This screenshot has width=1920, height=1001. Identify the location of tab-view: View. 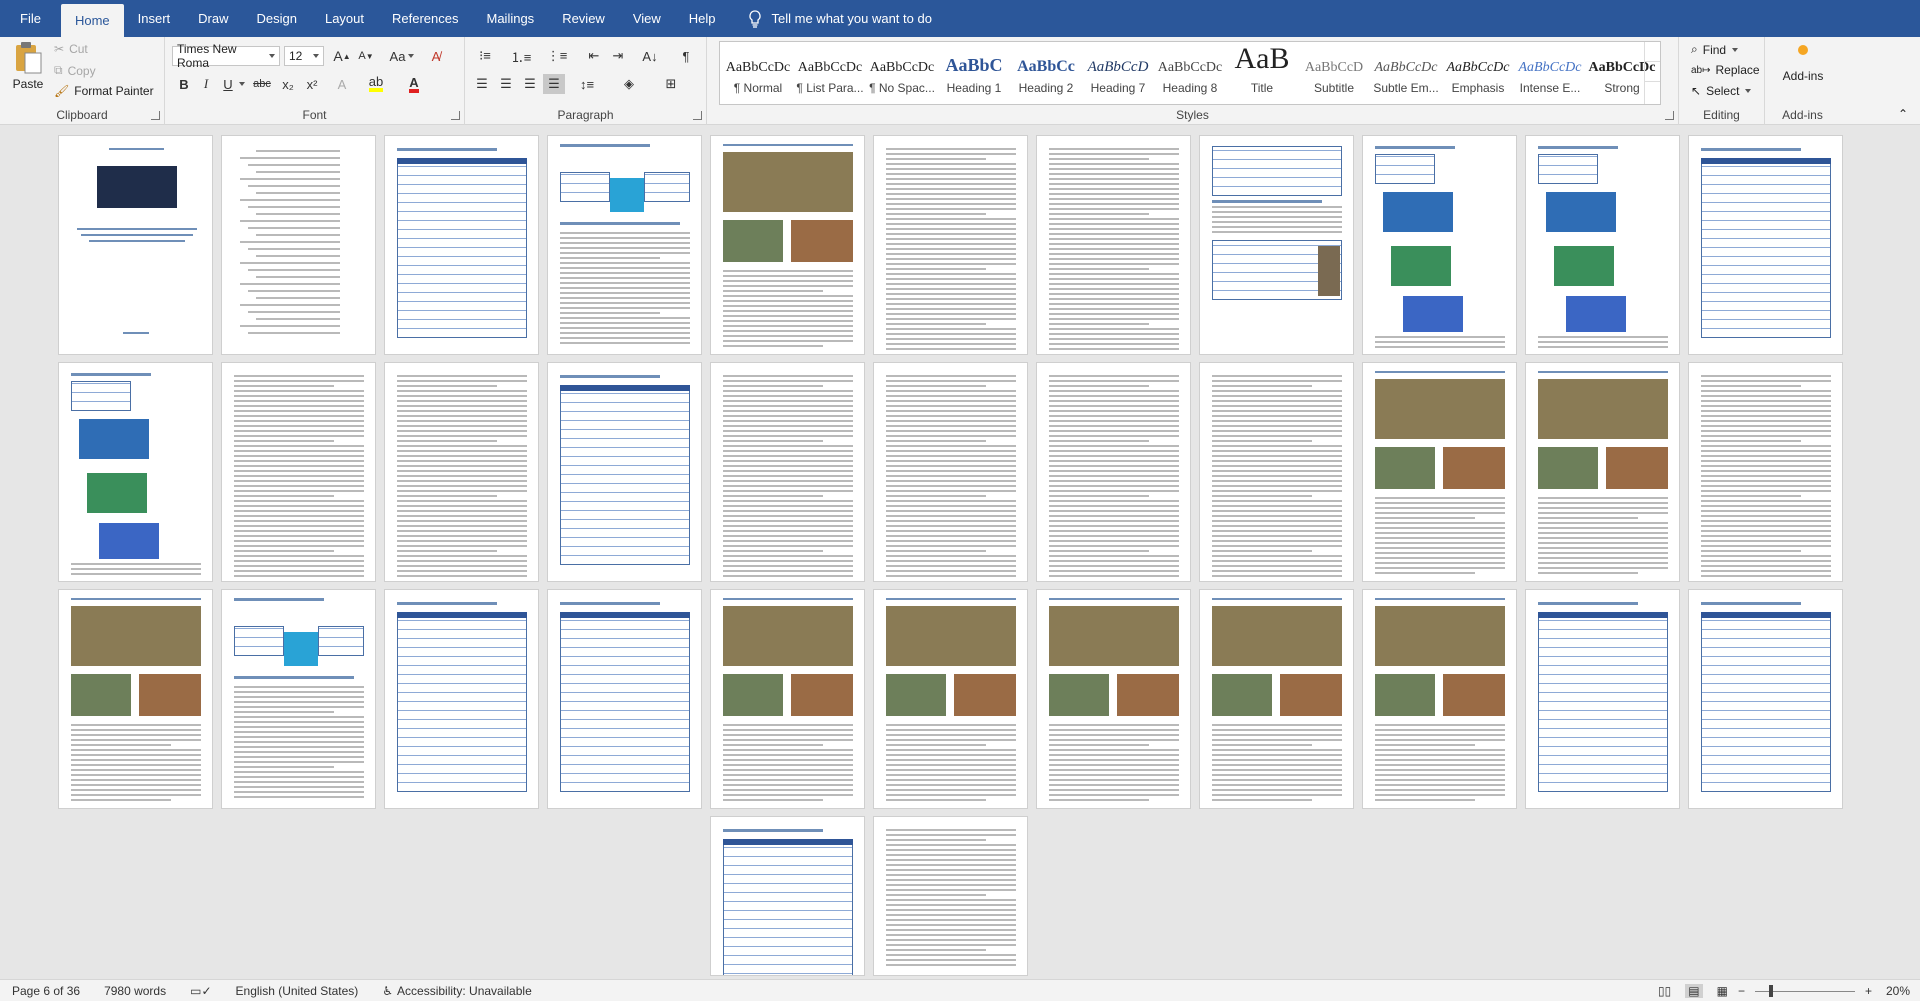
(647, 18).